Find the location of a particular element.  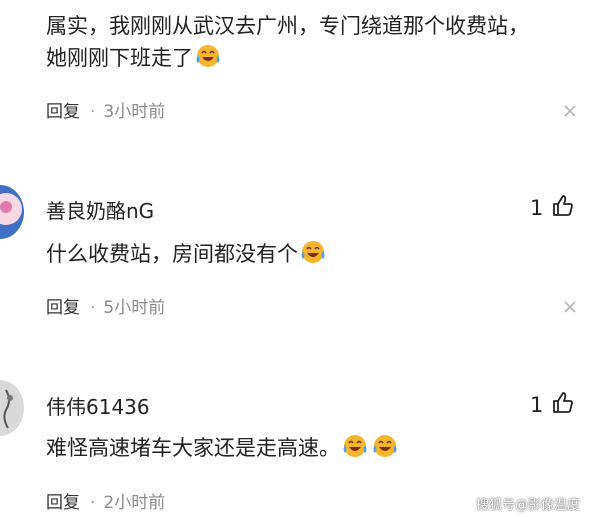

comment-body-text: 难怪高速堵车大家还是走高速。 is located at coordinates (193, 448).